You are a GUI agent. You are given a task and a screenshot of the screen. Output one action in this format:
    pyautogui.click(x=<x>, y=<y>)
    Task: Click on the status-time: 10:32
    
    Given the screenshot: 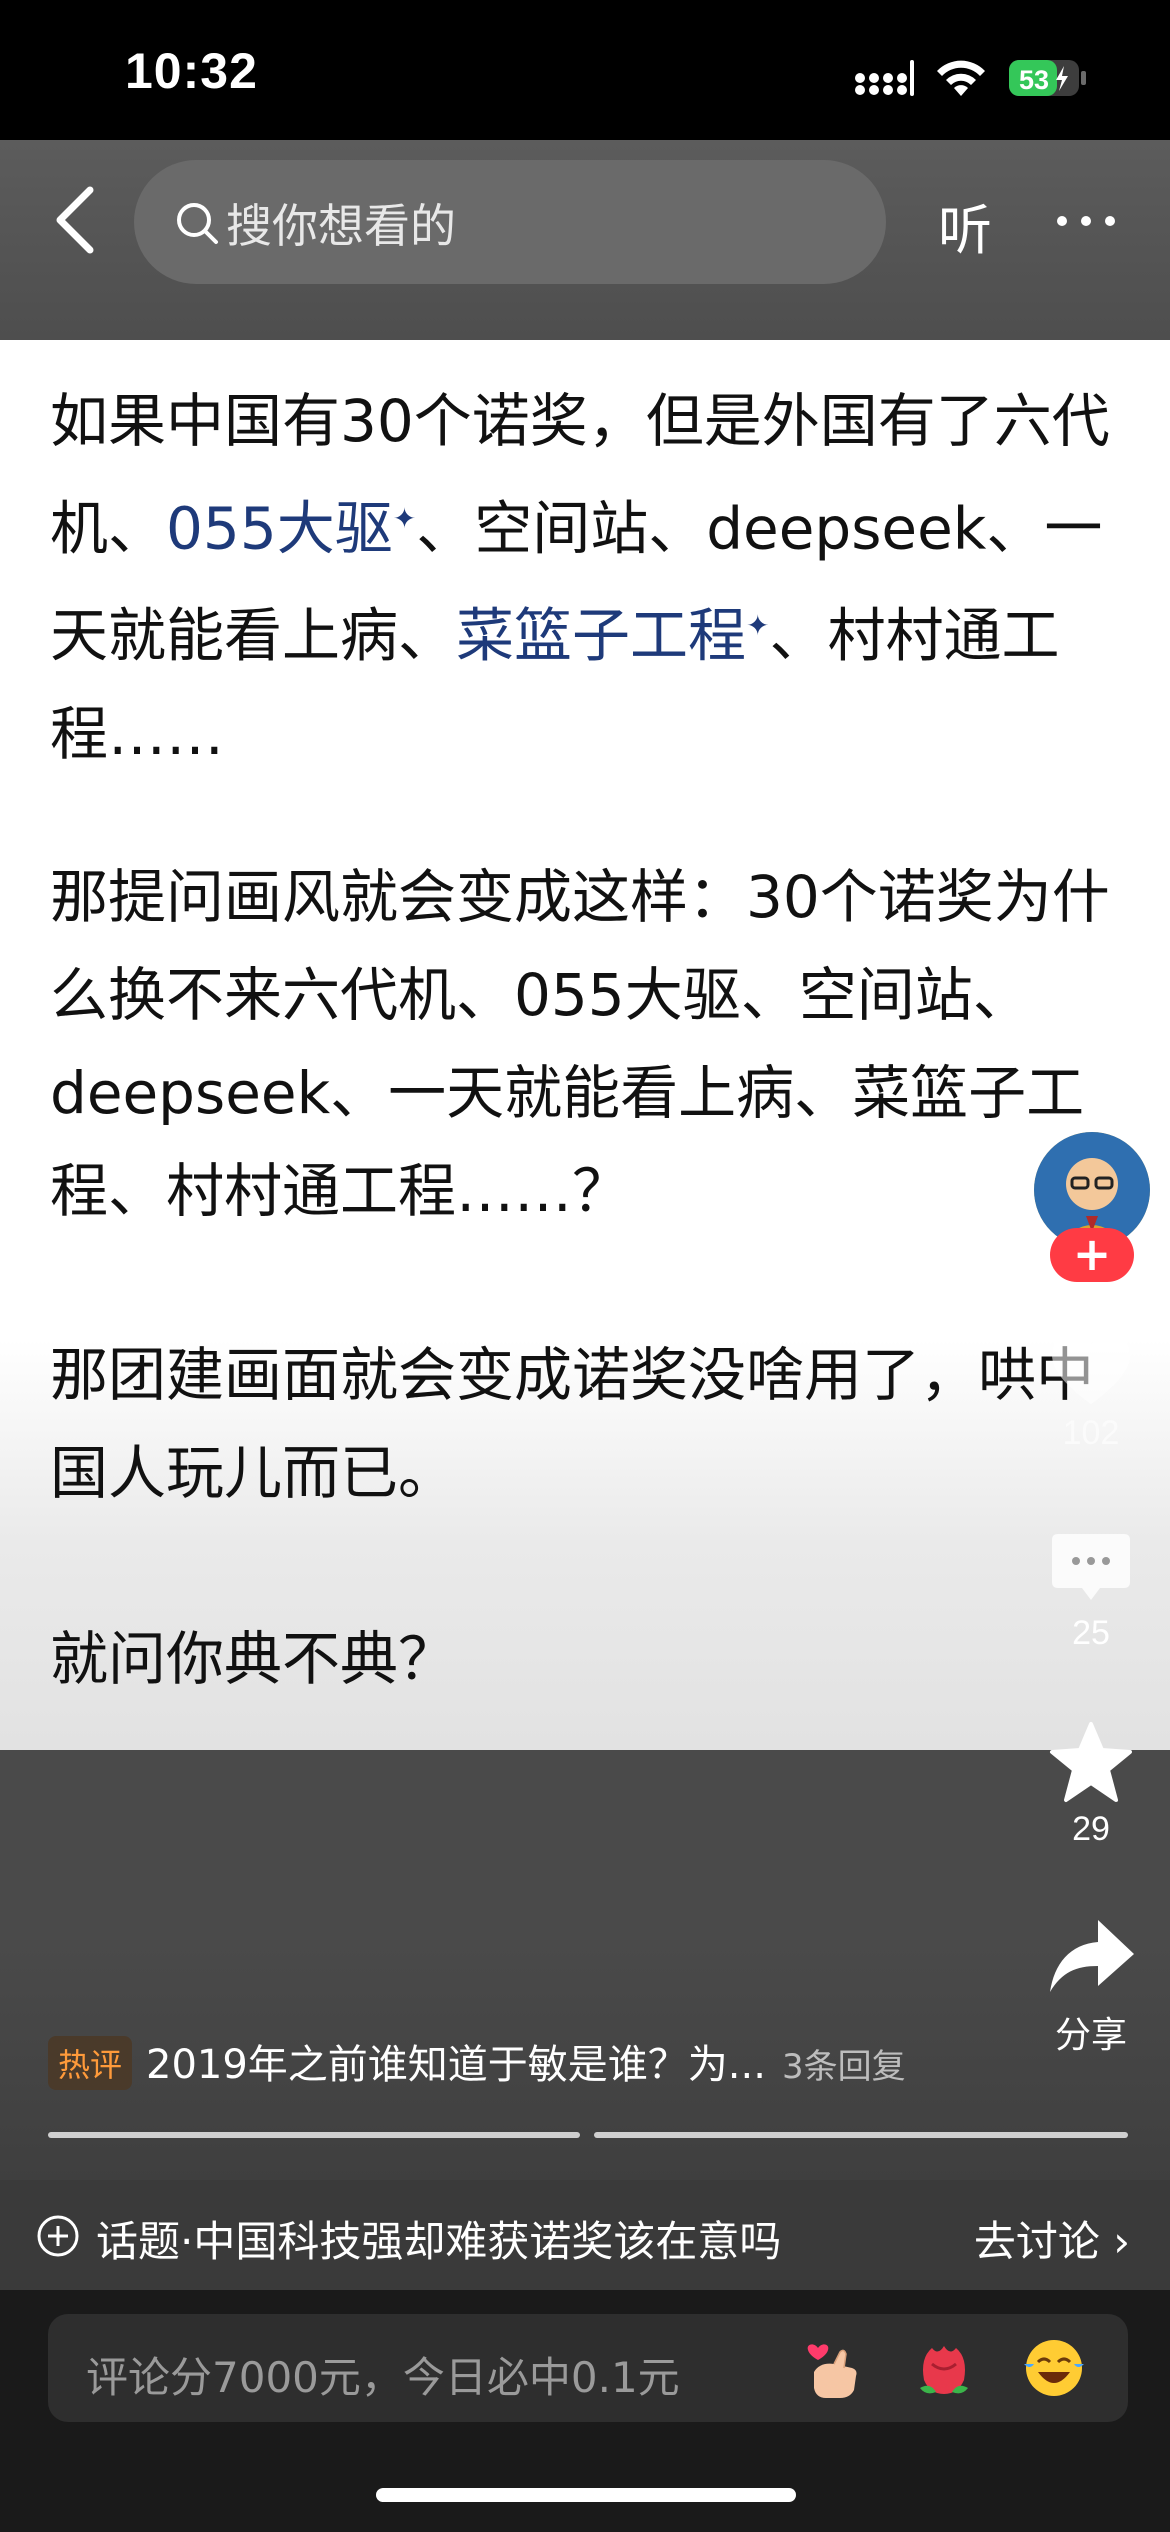 What is the action you would take?
    pyautogui.click(x=191, y=71)
    